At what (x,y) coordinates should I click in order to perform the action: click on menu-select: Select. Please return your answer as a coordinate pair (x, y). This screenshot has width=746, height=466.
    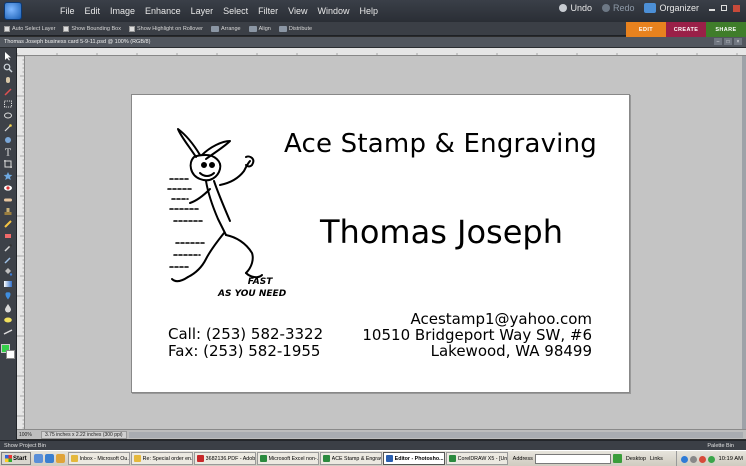
    Looking at the image, I should click on (235, 11).